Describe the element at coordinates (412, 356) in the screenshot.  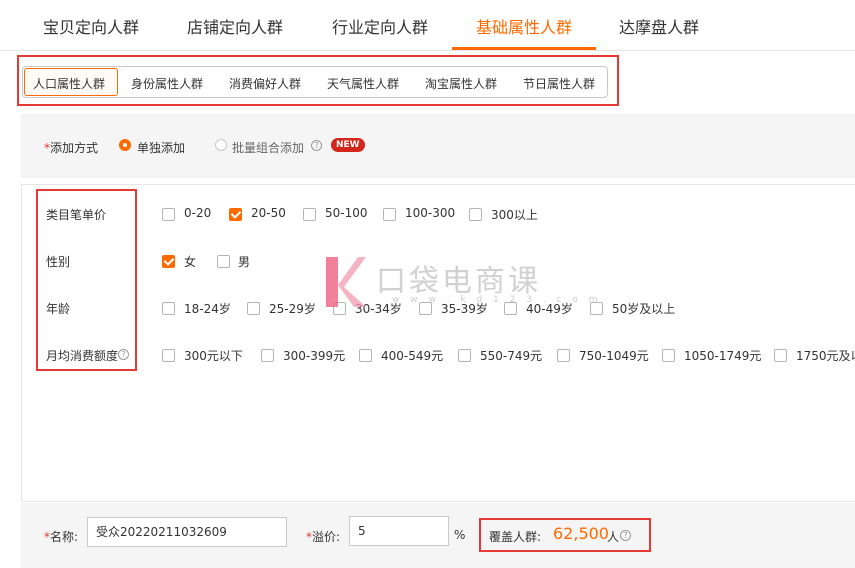
I see `option-label: 400-549元` at that location.